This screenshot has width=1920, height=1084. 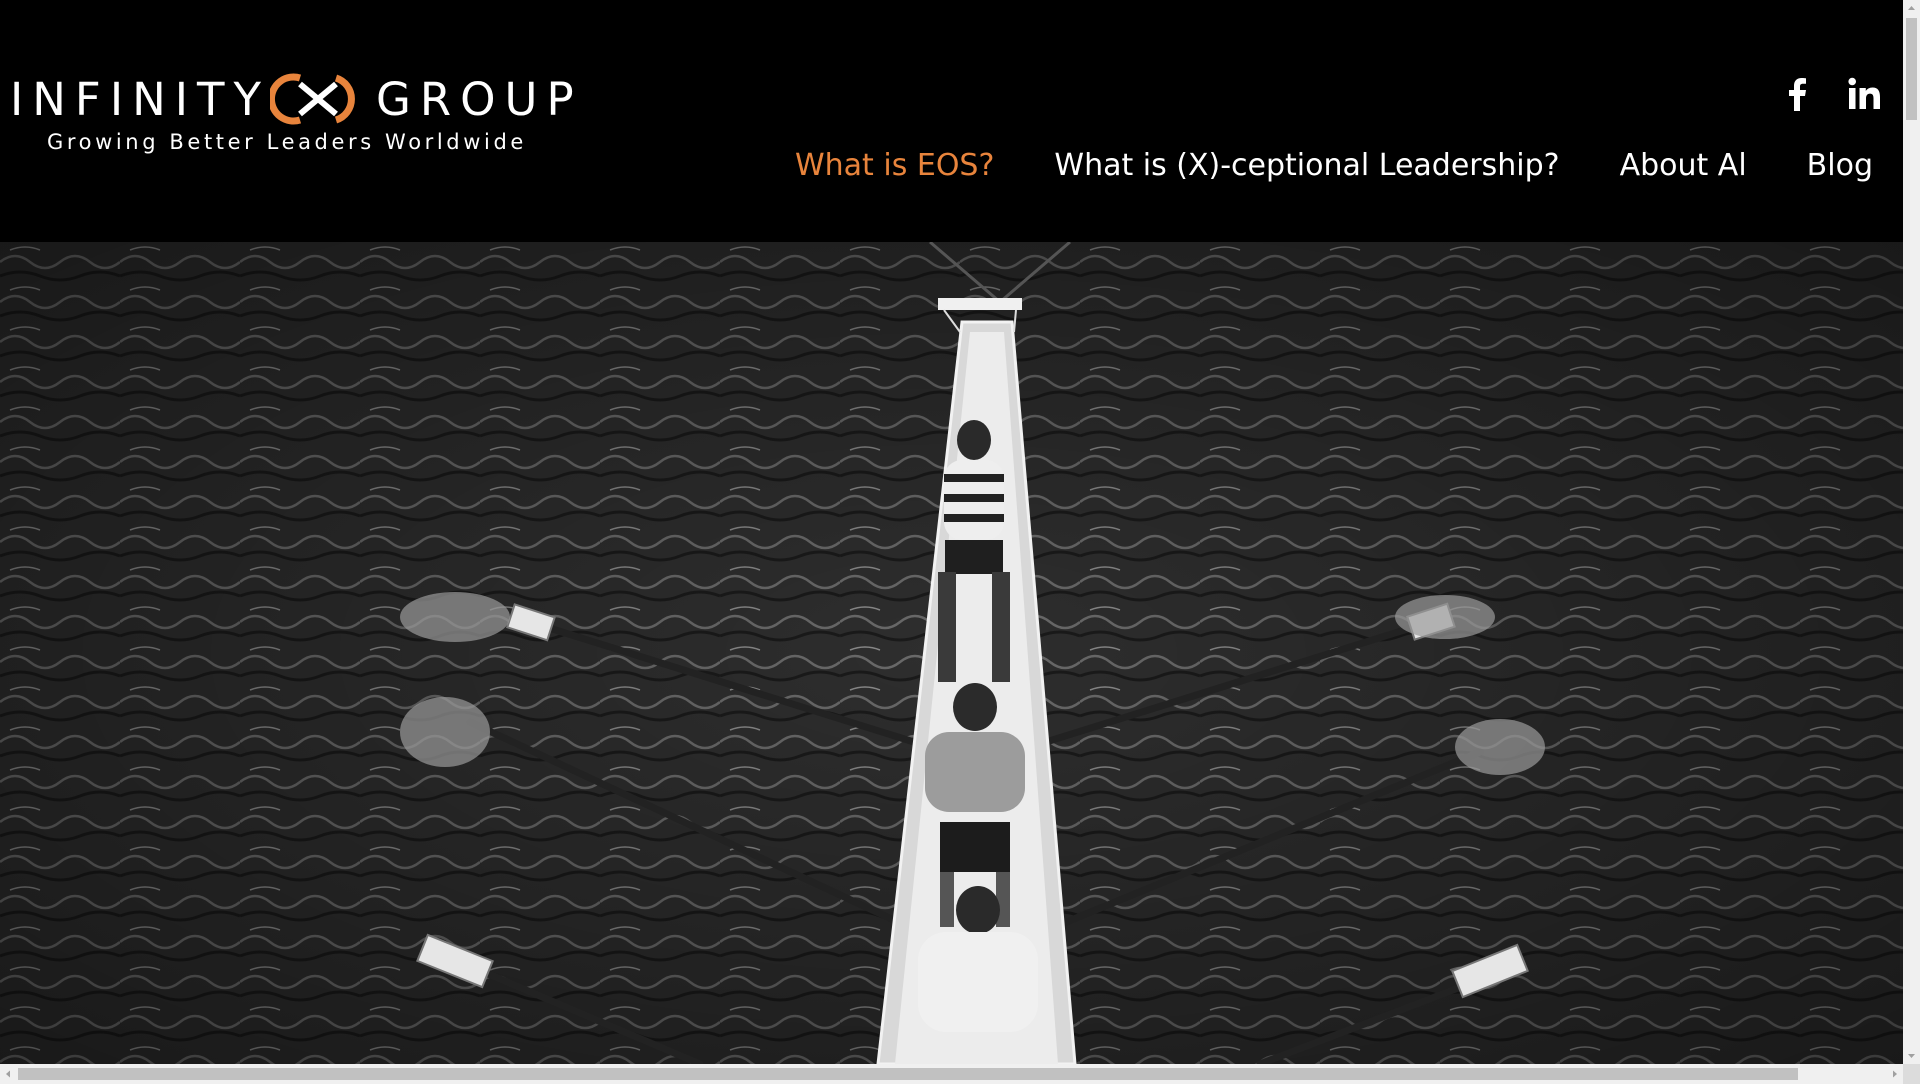 What do you see at coordinates (1894, 1074) in the screenshot?
I see `scroll-right-arrow-icon` at bounding box center [1894, 1074].